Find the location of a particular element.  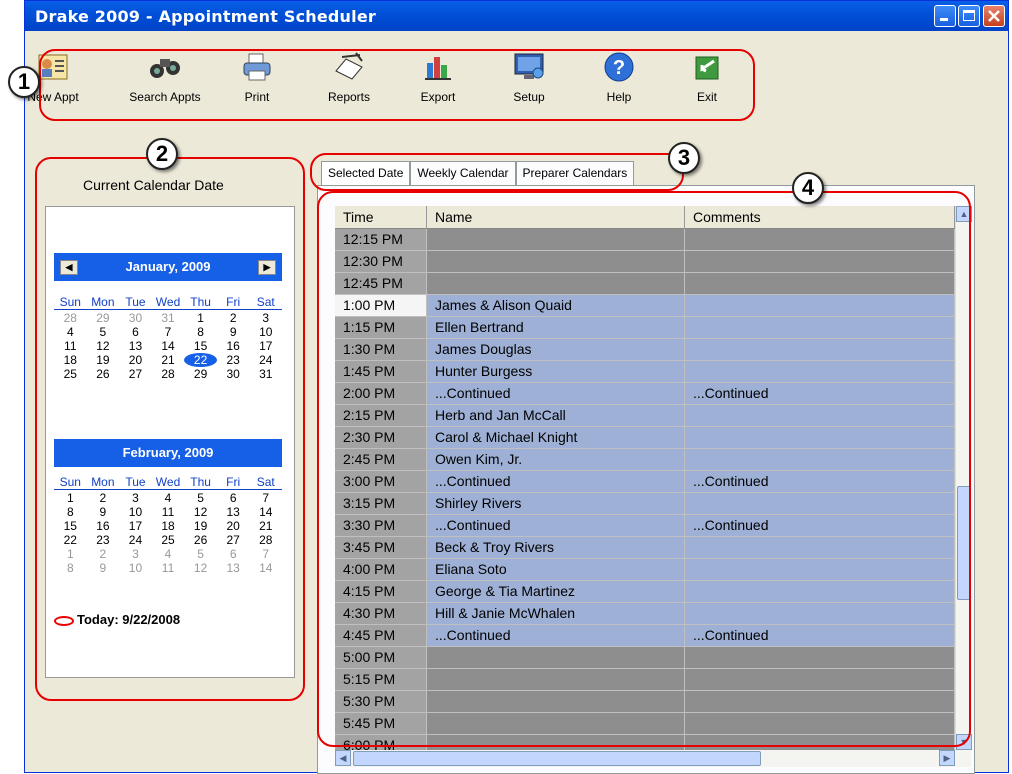

callout-number: 3 is located at coordinates (684, 158).